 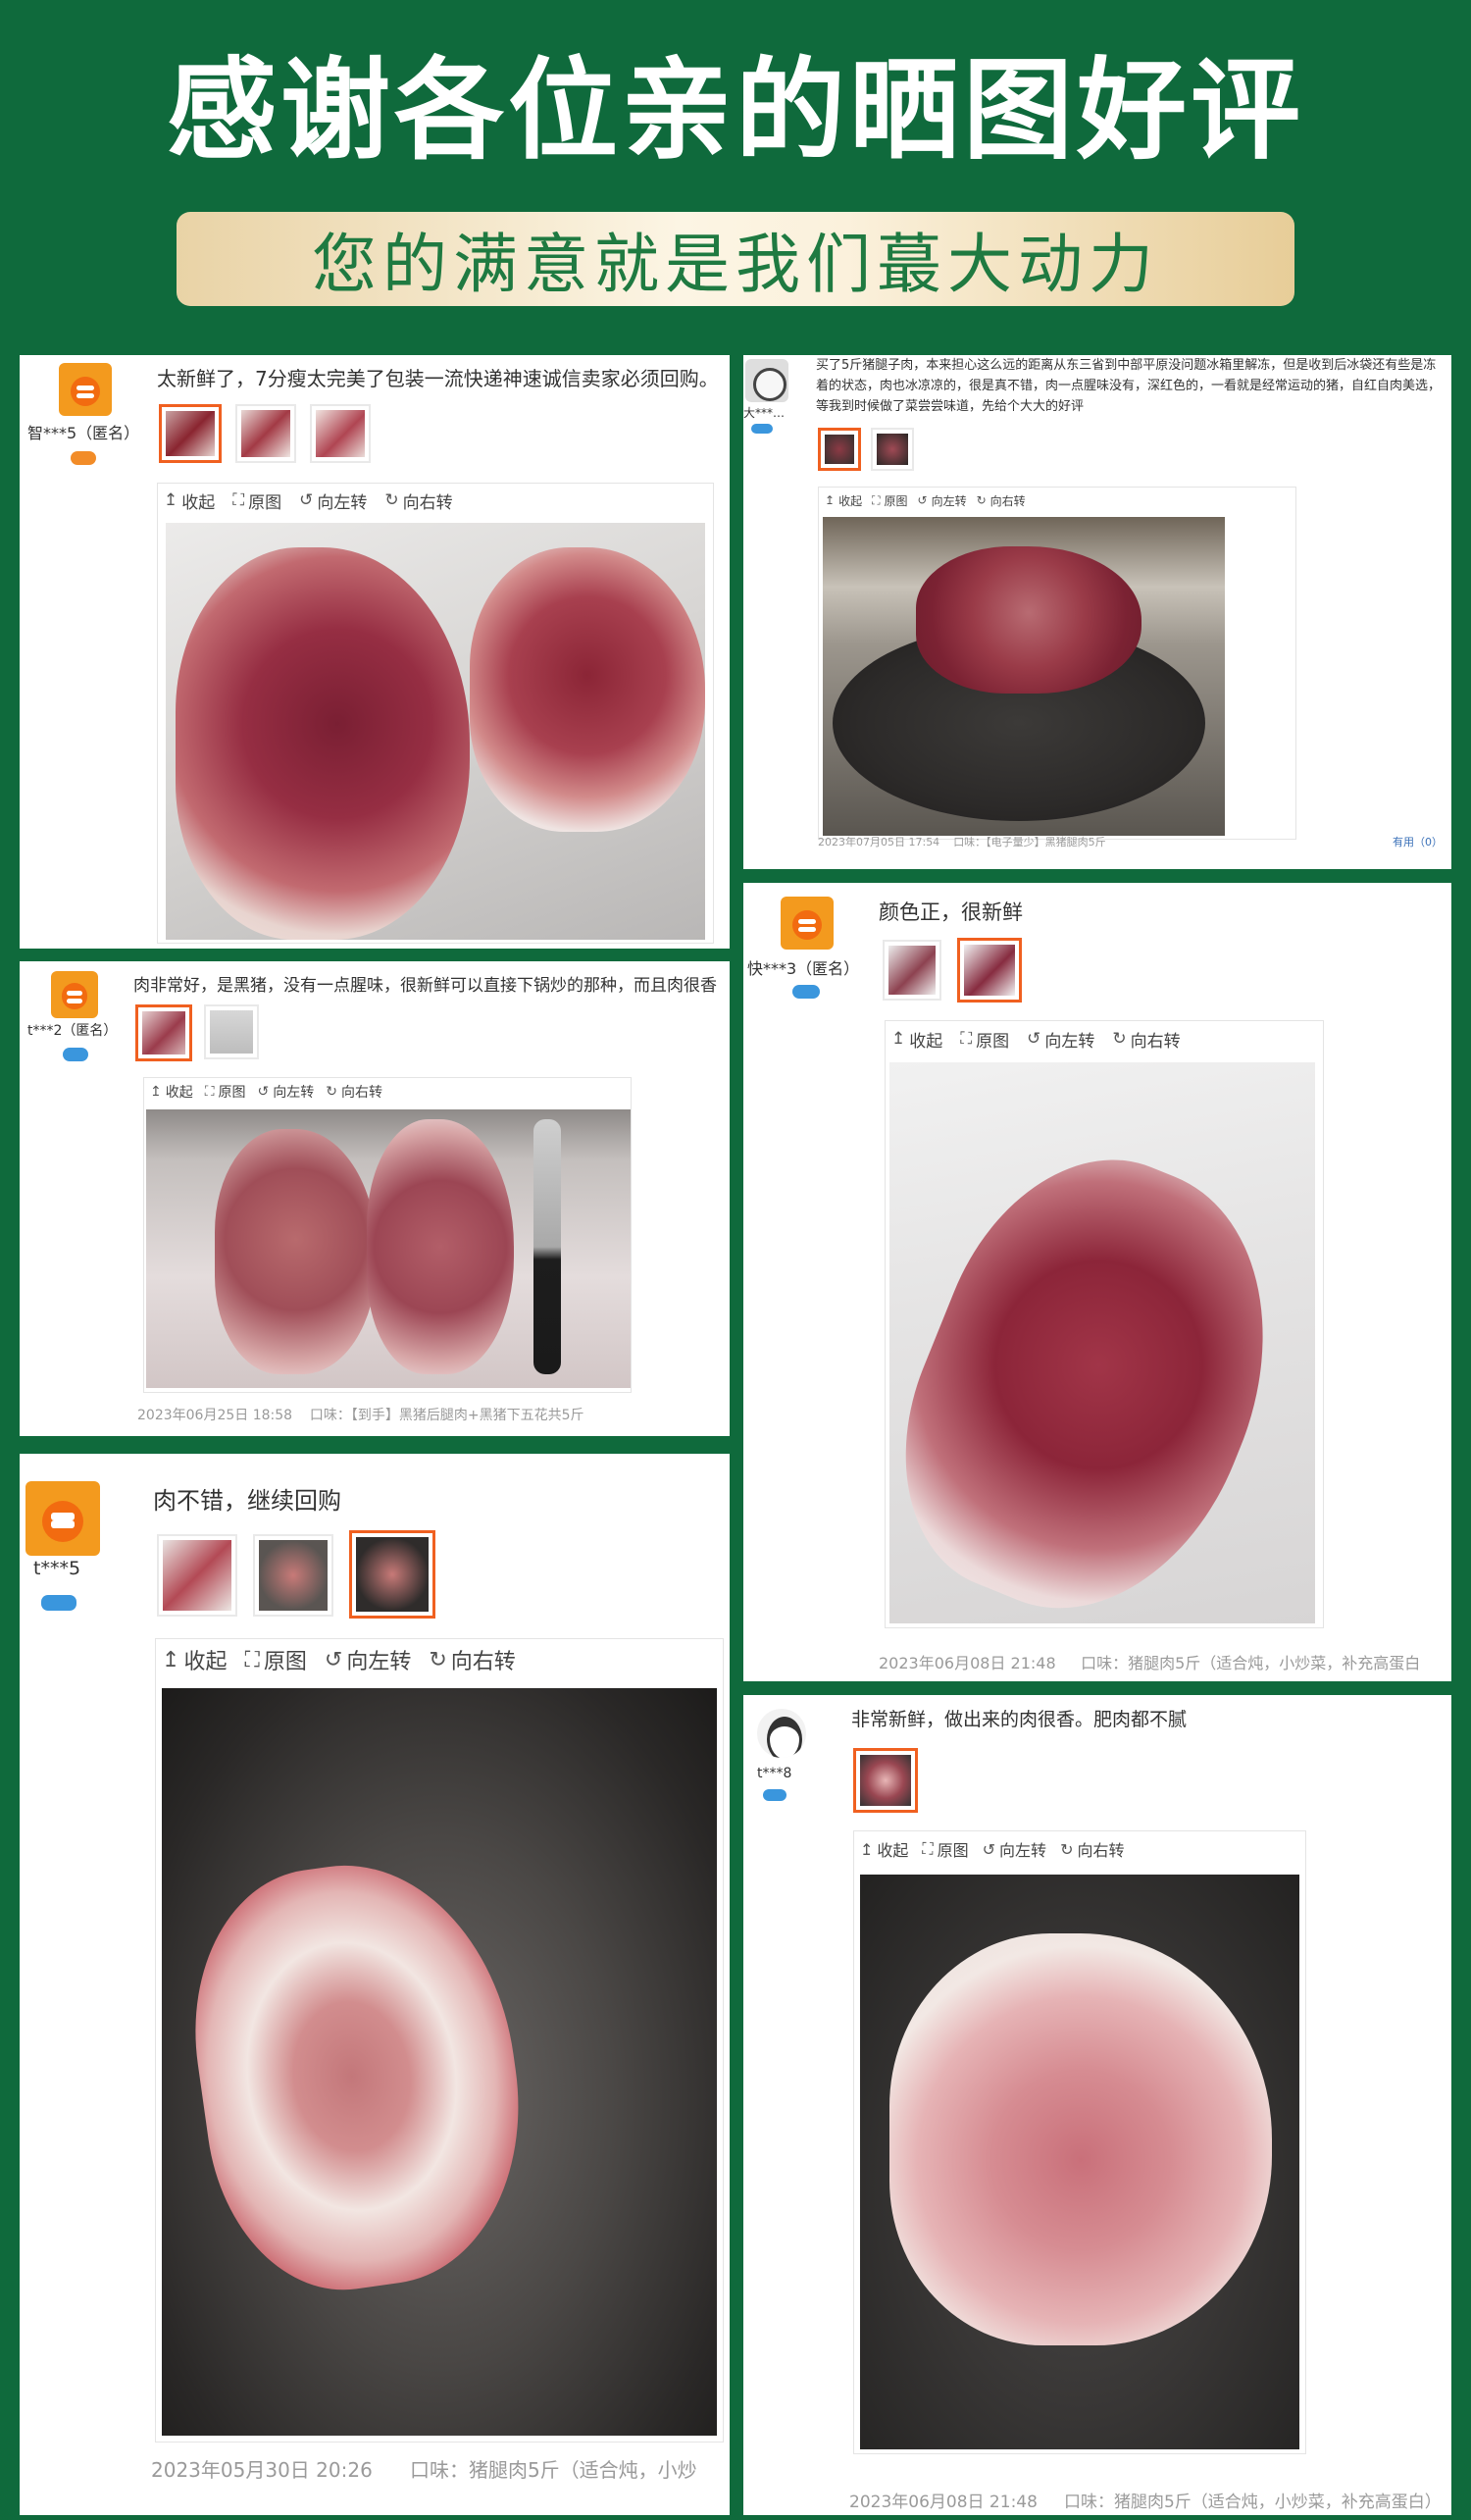 What do you see at coordinates (1019, 1719) in the screenshot?
I see `review-text: 非常新鲜，做出来的肉很香。肥肉都不腻` at bounding box center [1019, 1719].